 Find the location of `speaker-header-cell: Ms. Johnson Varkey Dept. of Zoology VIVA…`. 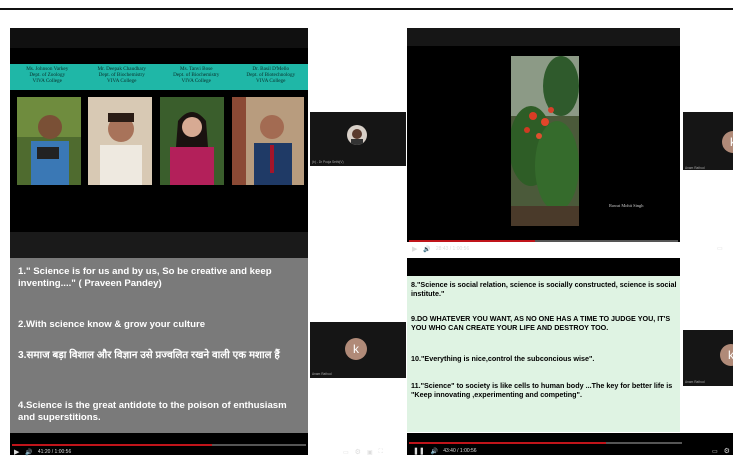

speaker-header-cell: Ms. Johnson Varkey Dept. of Zoology VIVA… is located at coordinates (47, 77).